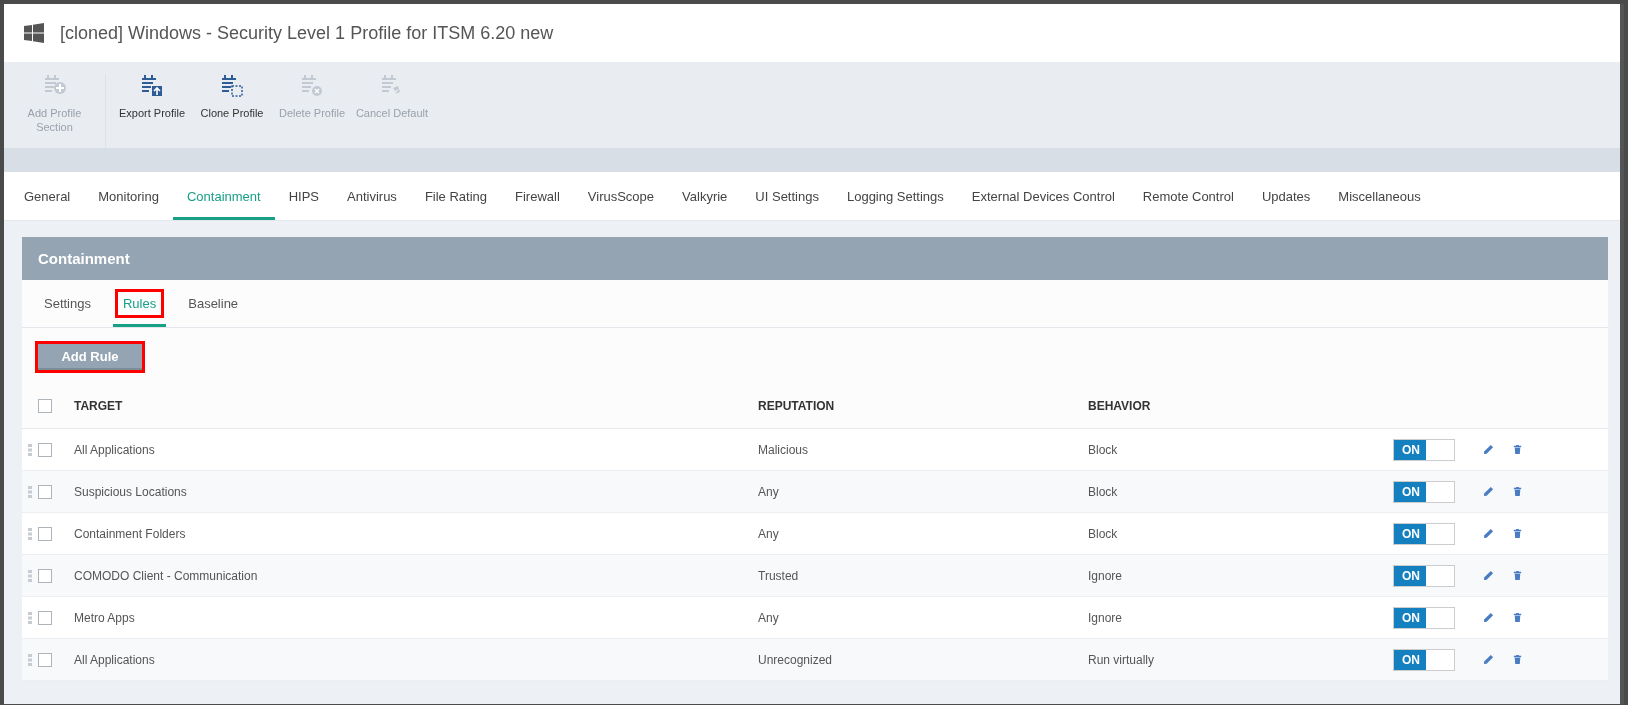 The height and width of the screenshot is (705, 1628). What do you see at coordinates (1120, 406) in the screenshot?
I see `column-header: BEHAVIOR` at bounding box center [1120, 406].